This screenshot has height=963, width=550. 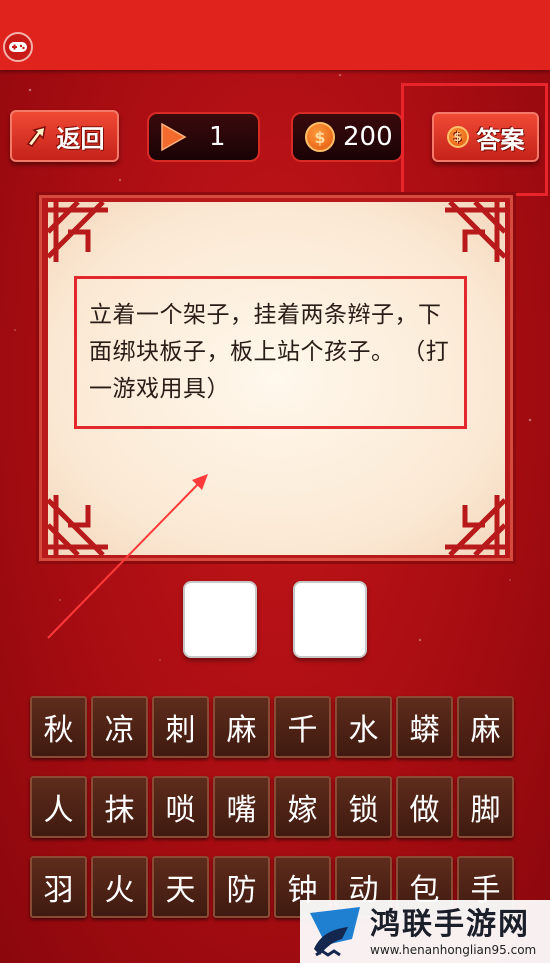 What do you see at coordinates (119, 727) in the screenshot?
I see `char-tile: 凉` at bounding box center [119, 727].